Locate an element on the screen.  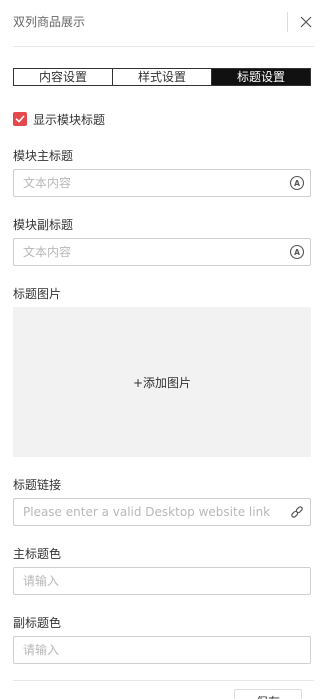
link-icon is located at coordinates (297, 512).